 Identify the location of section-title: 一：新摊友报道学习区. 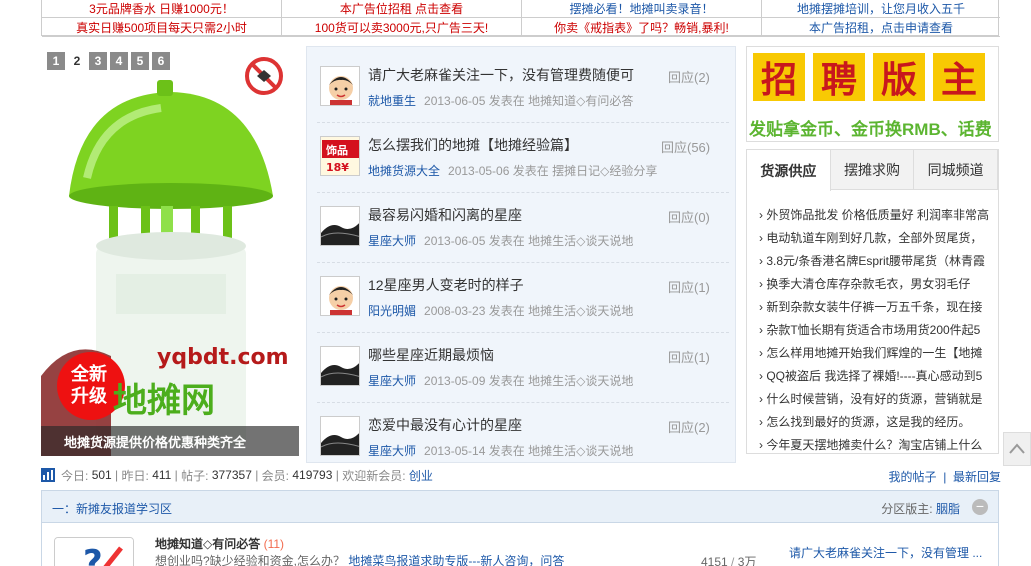
(112, 508).